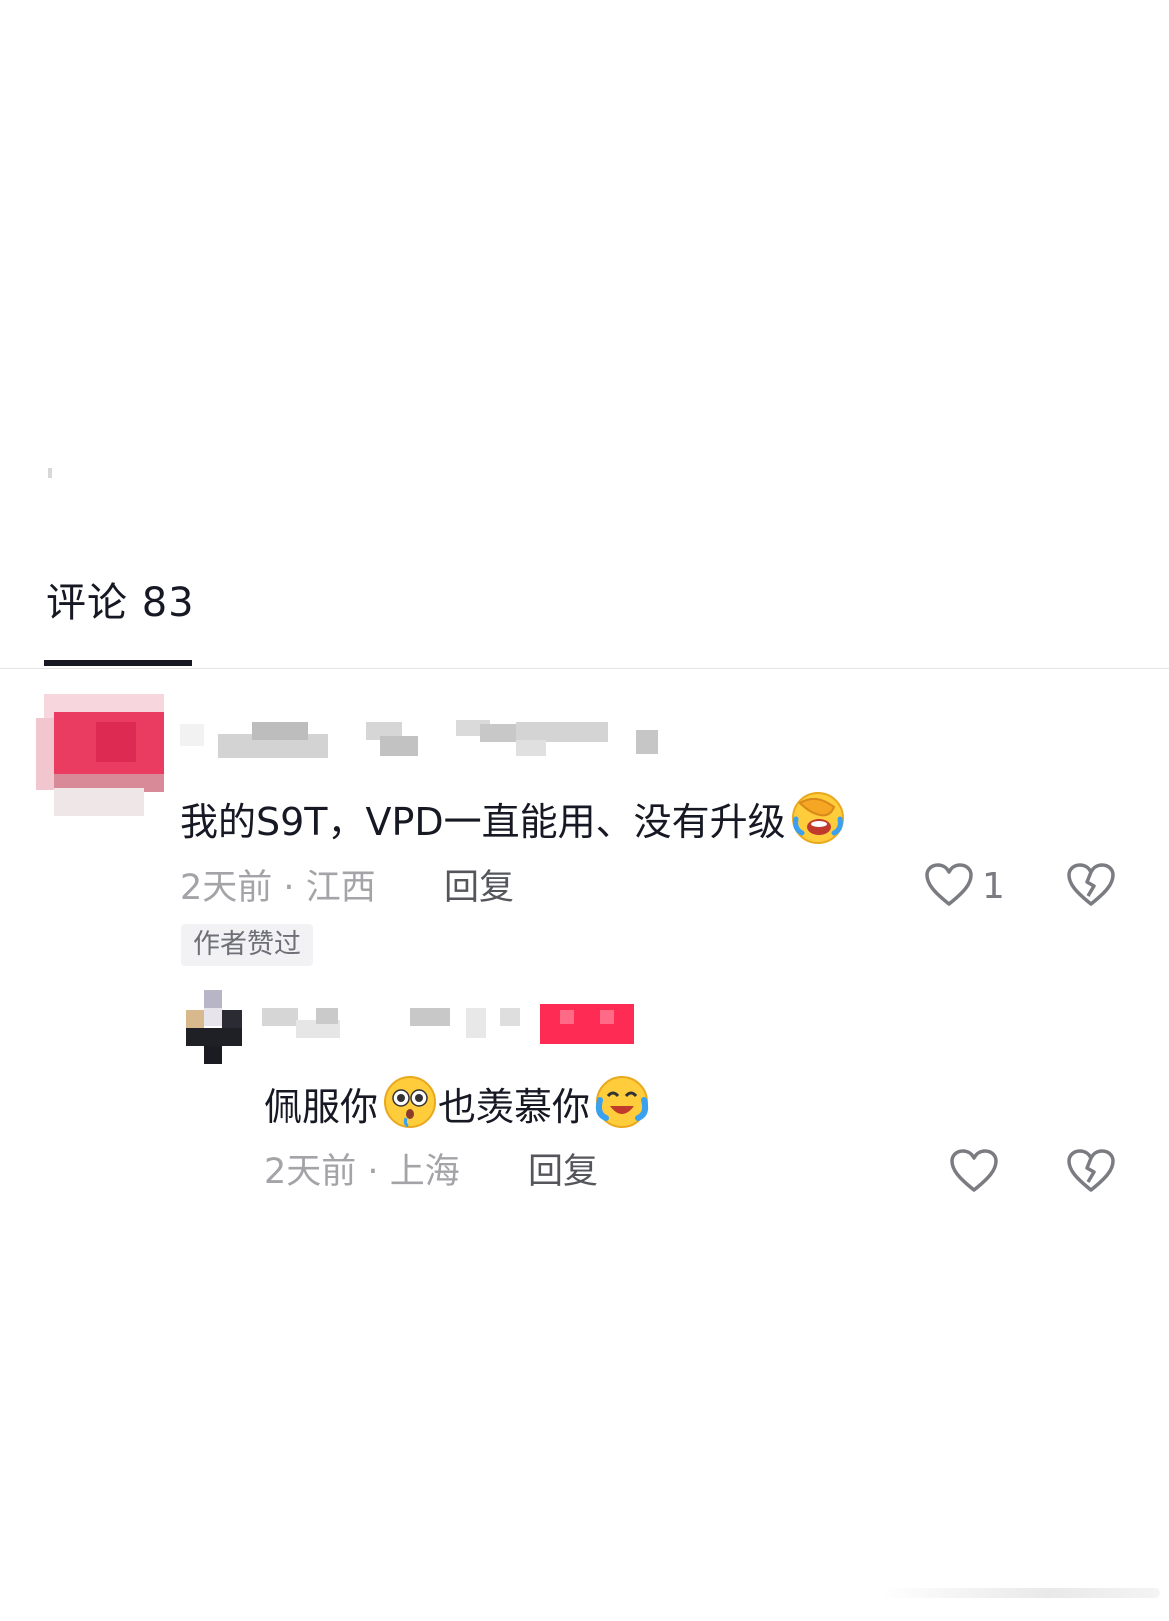  I want to click on comment-text: 我的S9T，VPD一直能用、没有升级, so click(513, 823).